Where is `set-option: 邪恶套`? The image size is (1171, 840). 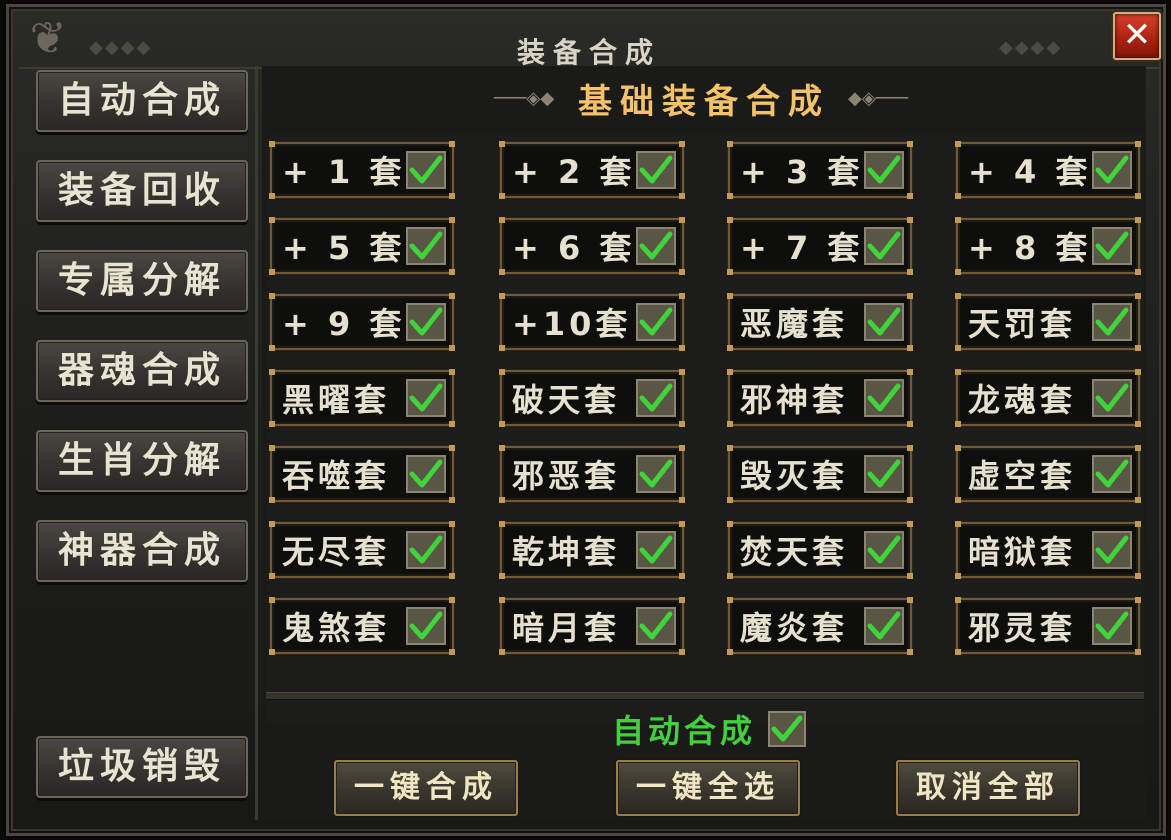 set-option: 邪恶套 is located at coordinates (592, 474).